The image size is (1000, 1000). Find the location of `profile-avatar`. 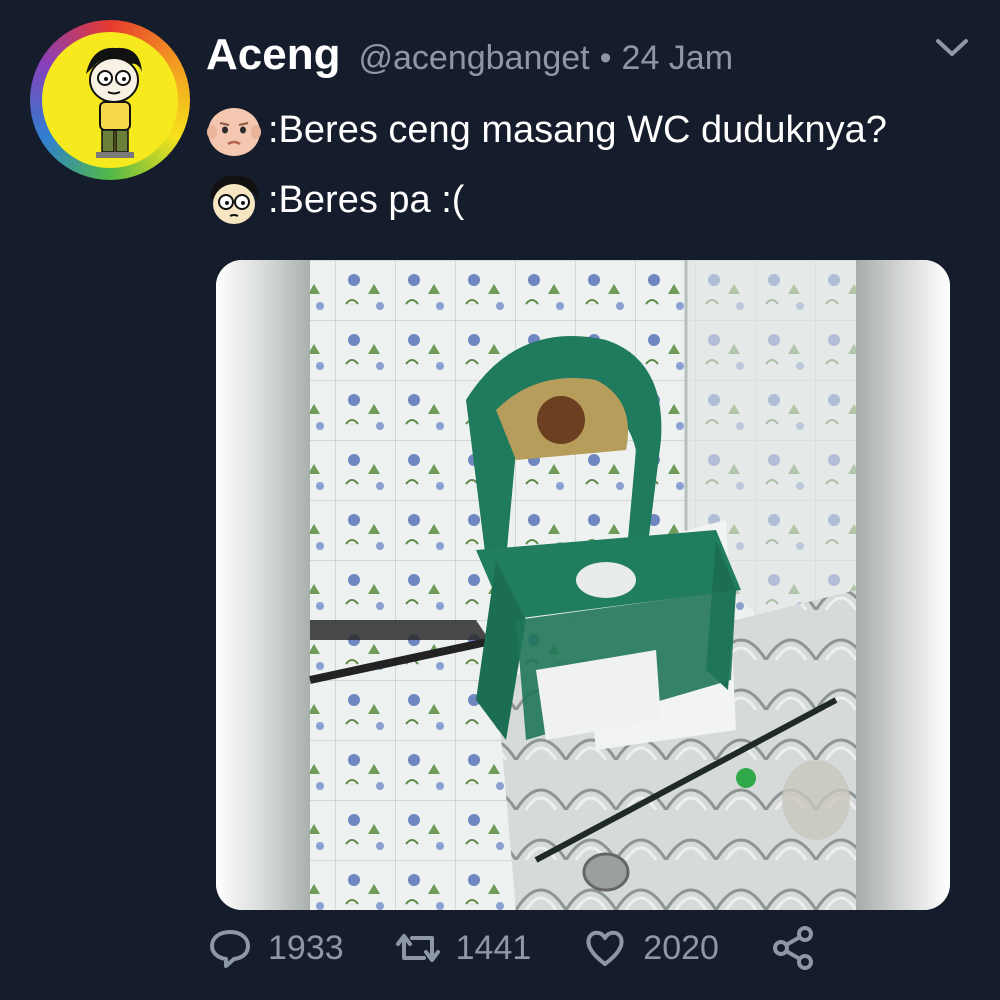

profile-avatar is located at coordinates (110, 100).